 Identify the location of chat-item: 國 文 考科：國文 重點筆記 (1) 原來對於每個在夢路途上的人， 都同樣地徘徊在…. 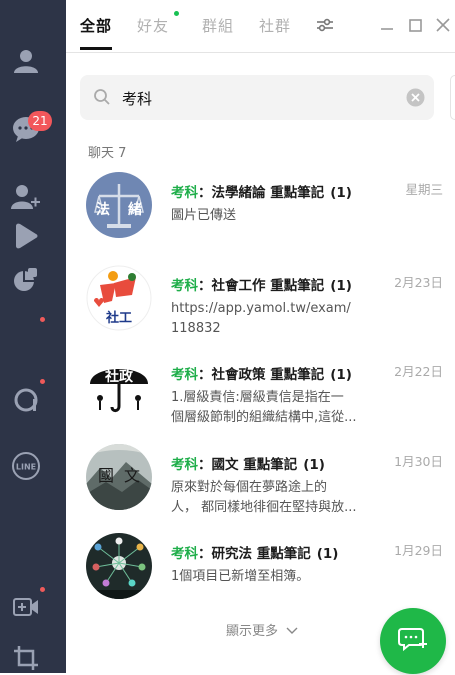
(260, 487).